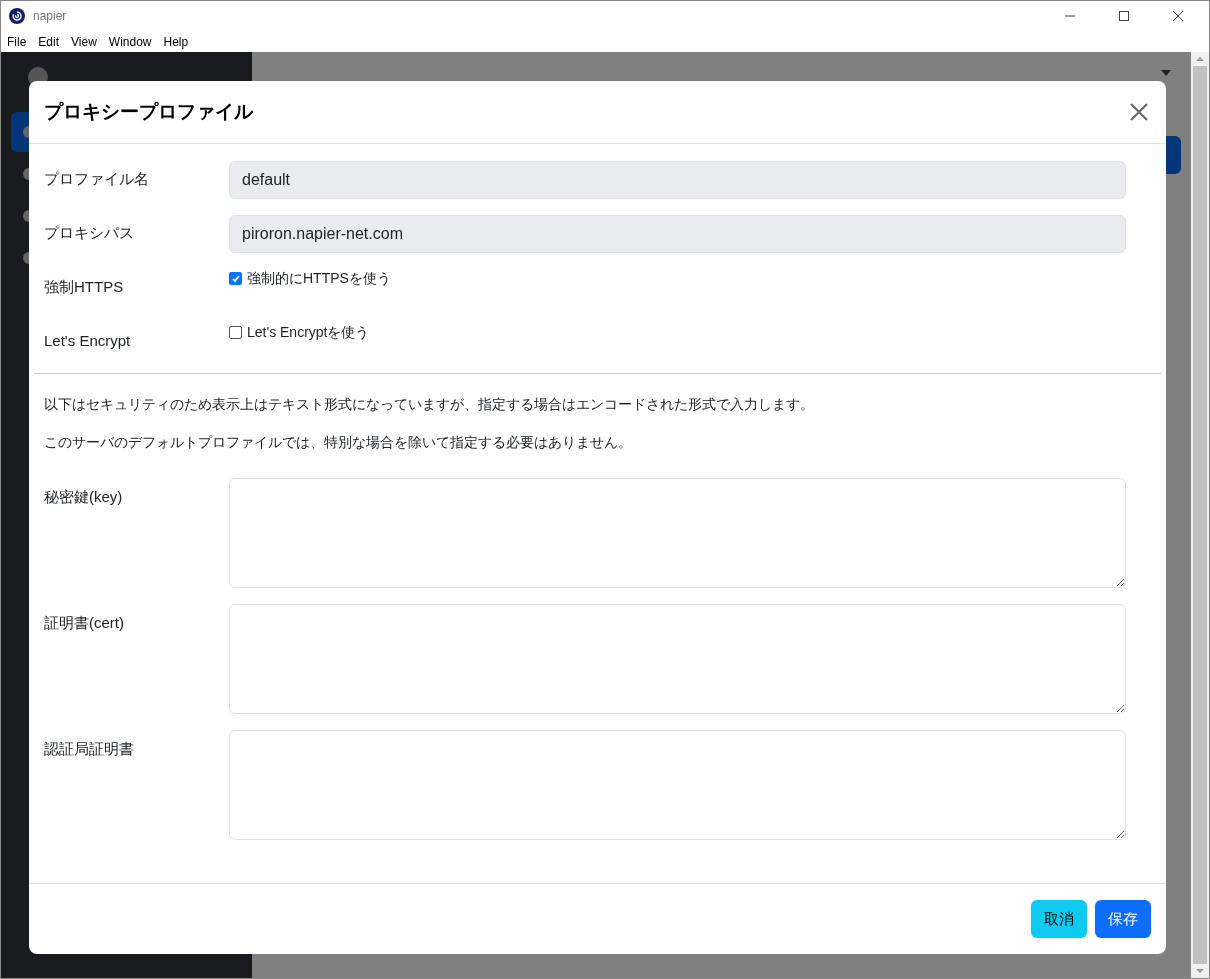  What do you see at coordinates (149, 111) in the screenshot?
I see `dialog-title: プロキシープロファイル` at bounding box center [149, 111].